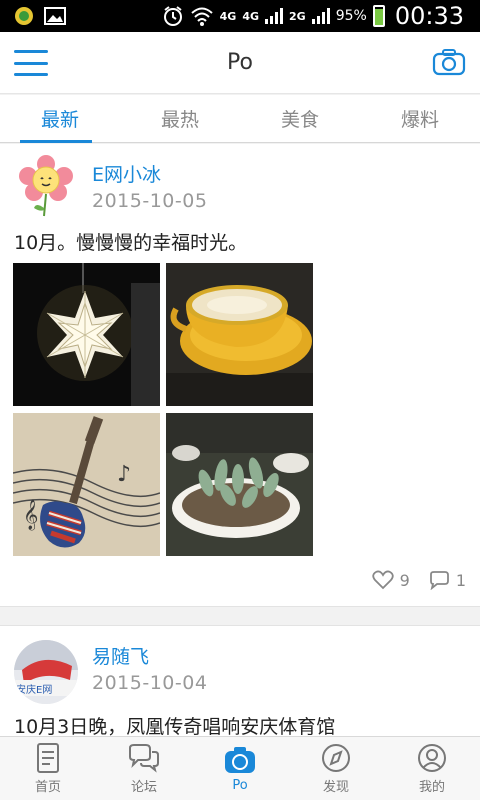  I want to click on tab-latest: 最新, so click(60, 119).